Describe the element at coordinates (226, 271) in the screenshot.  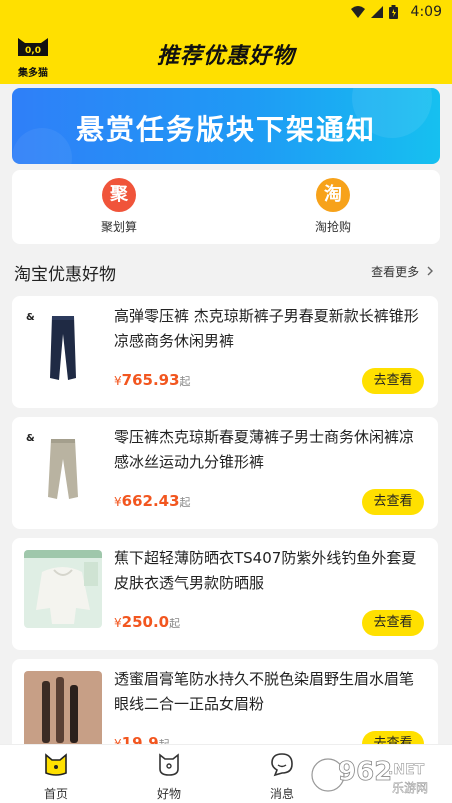
I see `section-header: 淘宝优惠好物 查看更多` at that location.